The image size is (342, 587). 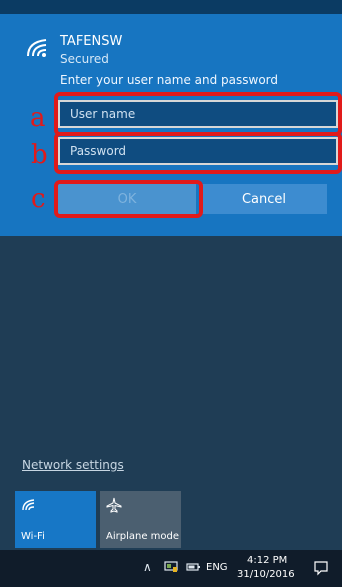 I want to click on taskbar: ∧ ENG 4:12 PM 31/10/2016, so click(x=171, y=568).